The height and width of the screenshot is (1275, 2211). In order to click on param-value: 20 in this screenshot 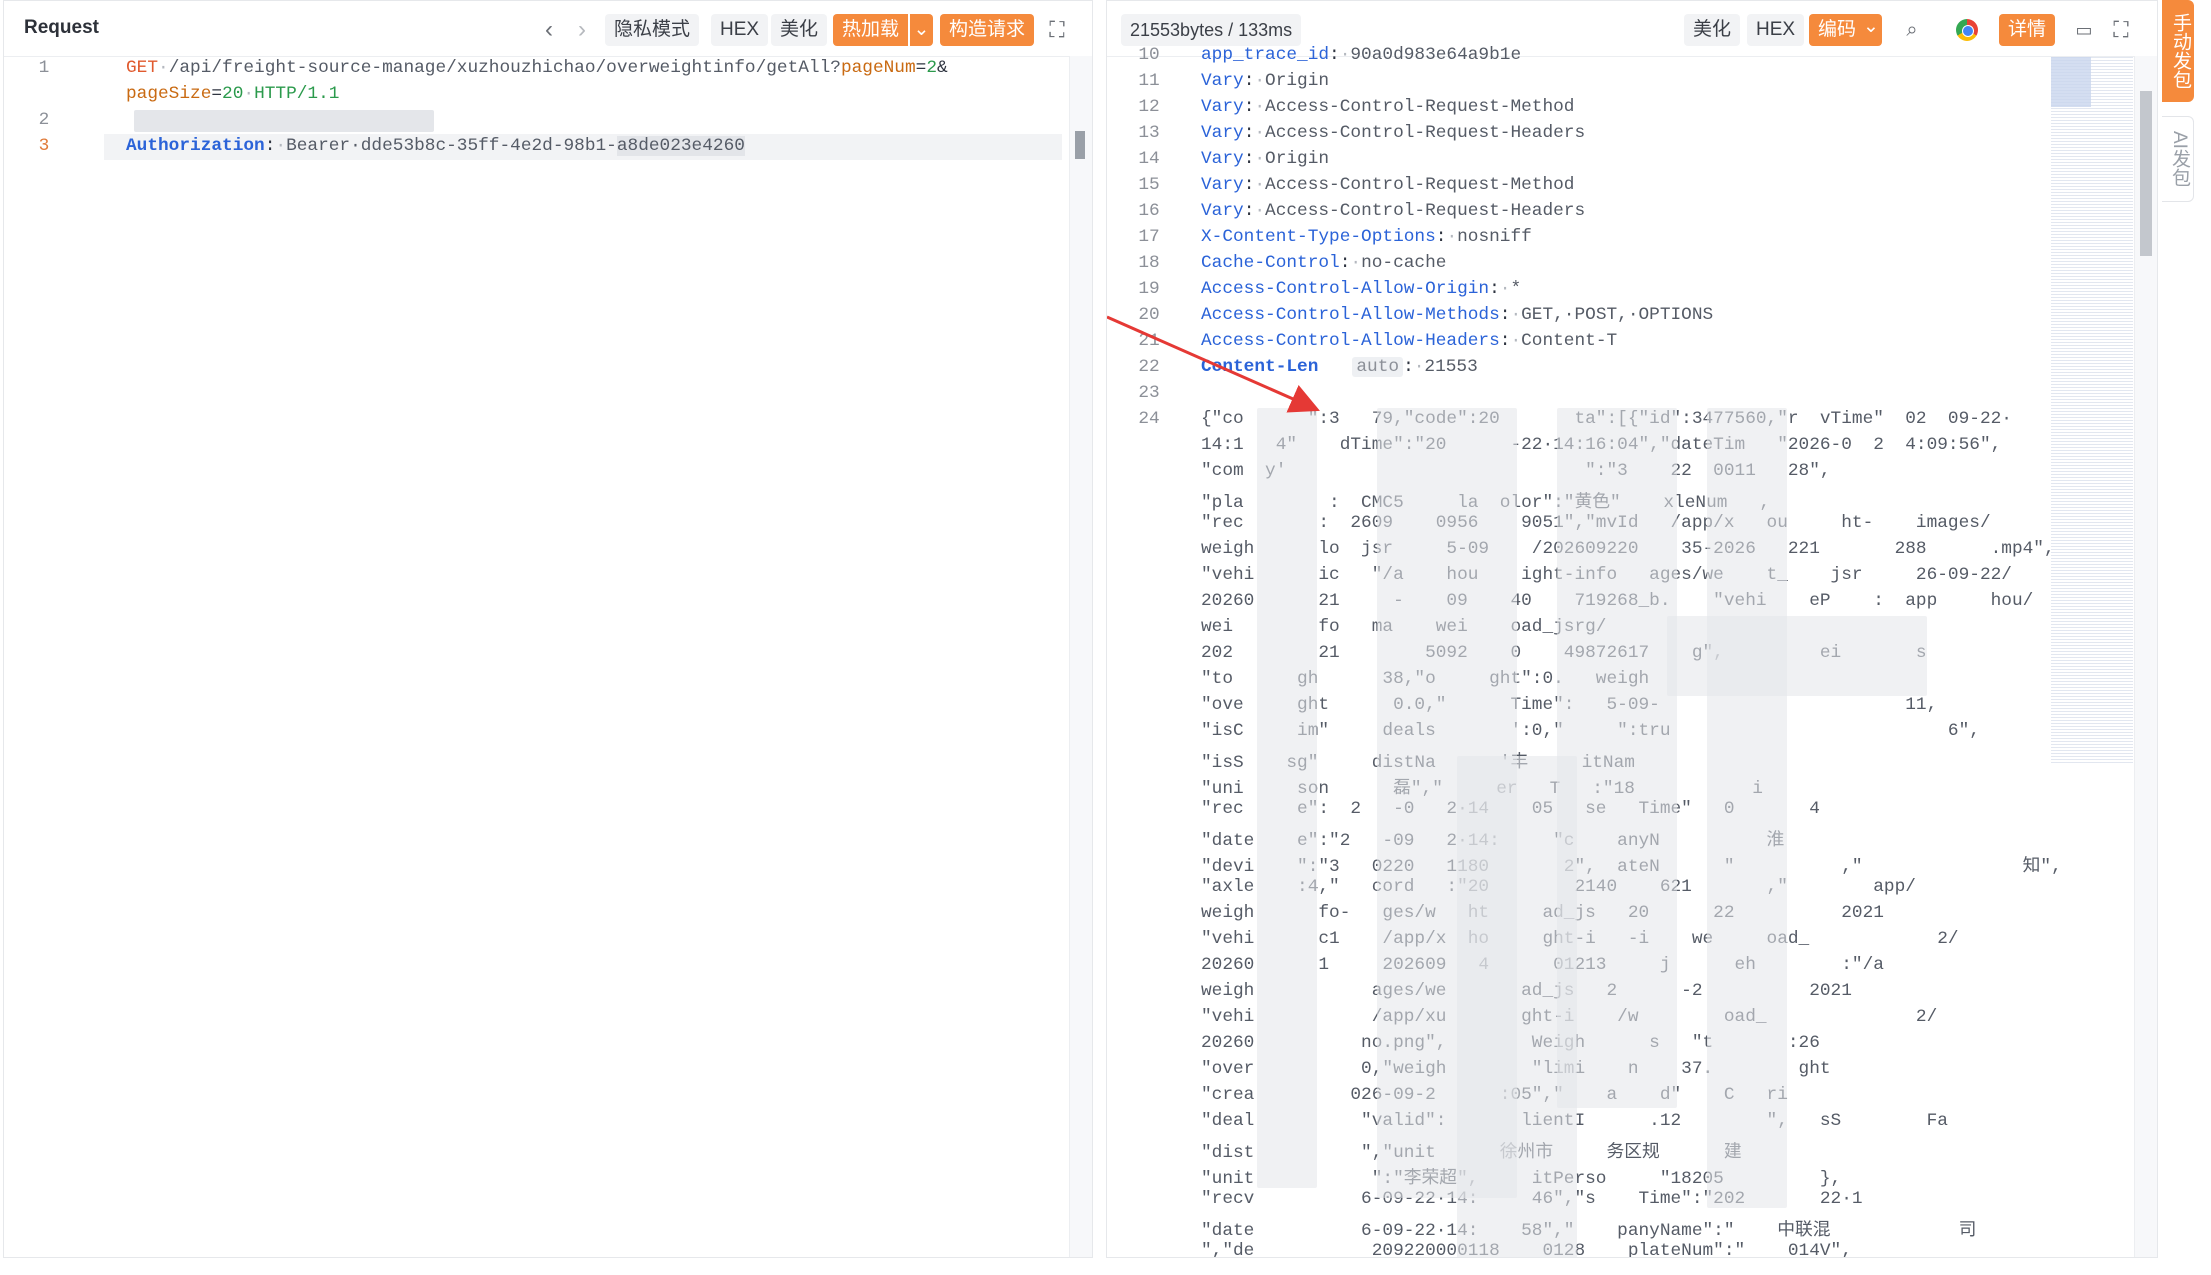, I will do `click(233, 94)`.